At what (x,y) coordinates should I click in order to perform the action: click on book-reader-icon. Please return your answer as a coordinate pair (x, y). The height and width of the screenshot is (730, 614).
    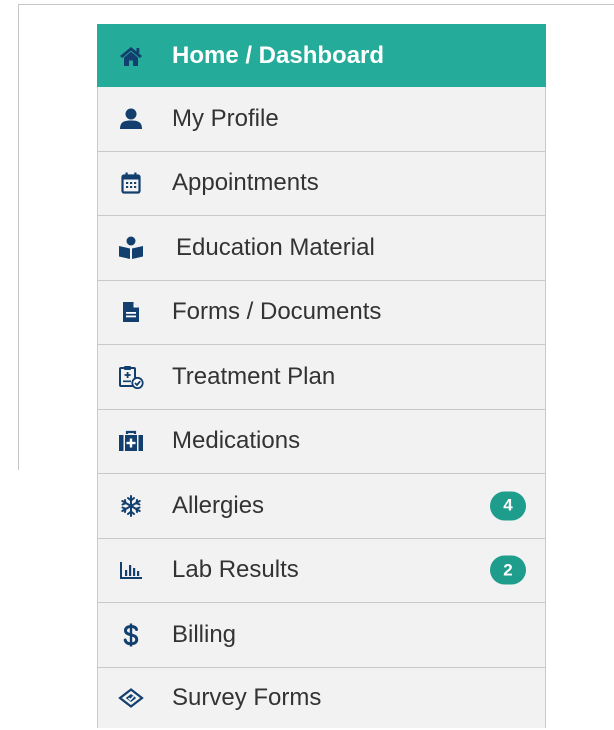
    Looking at the image, I should click on (131, 248).